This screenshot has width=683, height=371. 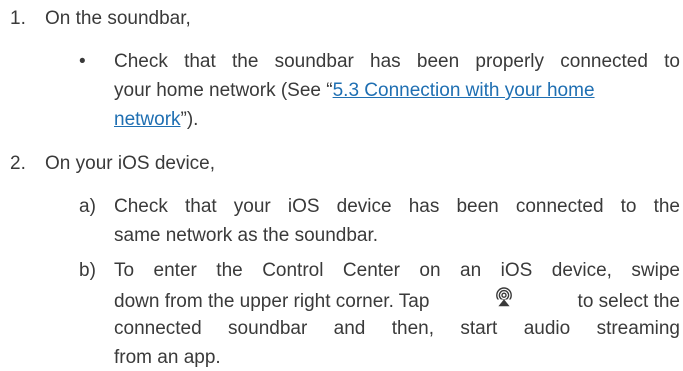 What do you see at coordinates (118, 18) in the screenshot?
I see `step-1-heading: On the soundbar,` at bounding box center [118, 18].